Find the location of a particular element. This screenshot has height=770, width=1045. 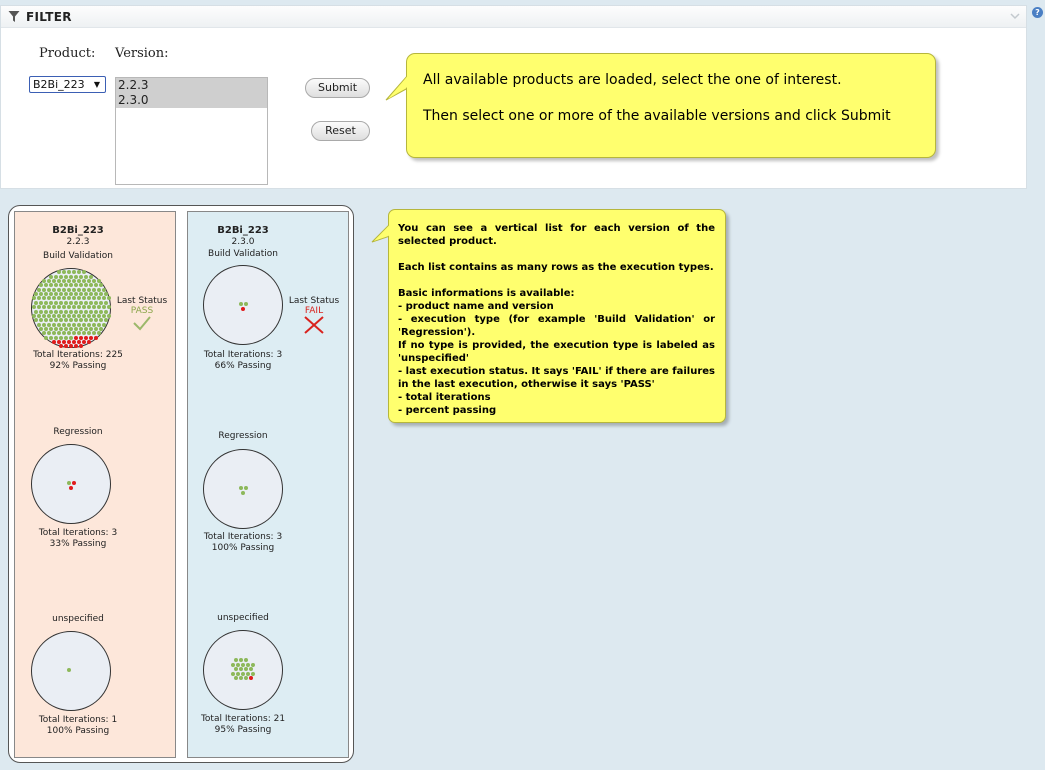

submit-button: Submit is located at coordinates (337, 88).